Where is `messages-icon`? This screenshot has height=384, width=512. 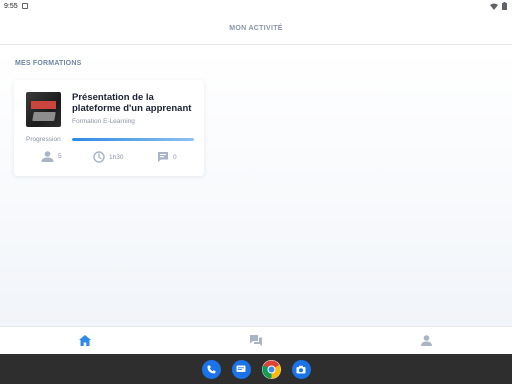 messages-icon is located at coordinates (241, 368).